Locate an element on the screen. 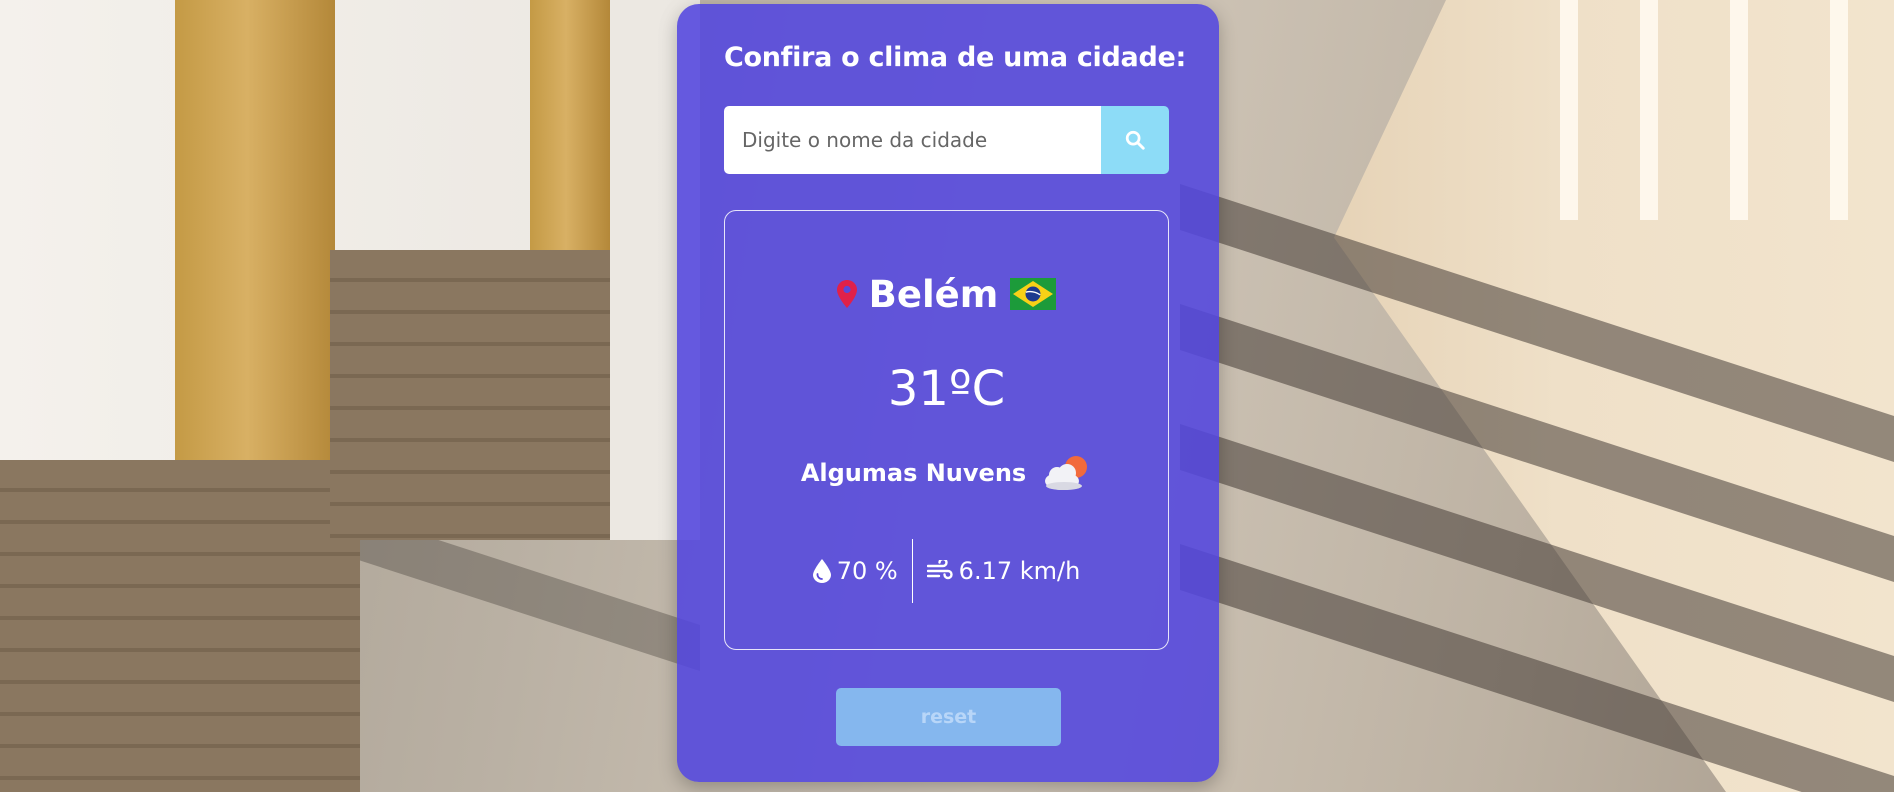 Image resolution: width=1894 pixels, height=792 pixels. city-search-input is located at coordinates (912, 140).